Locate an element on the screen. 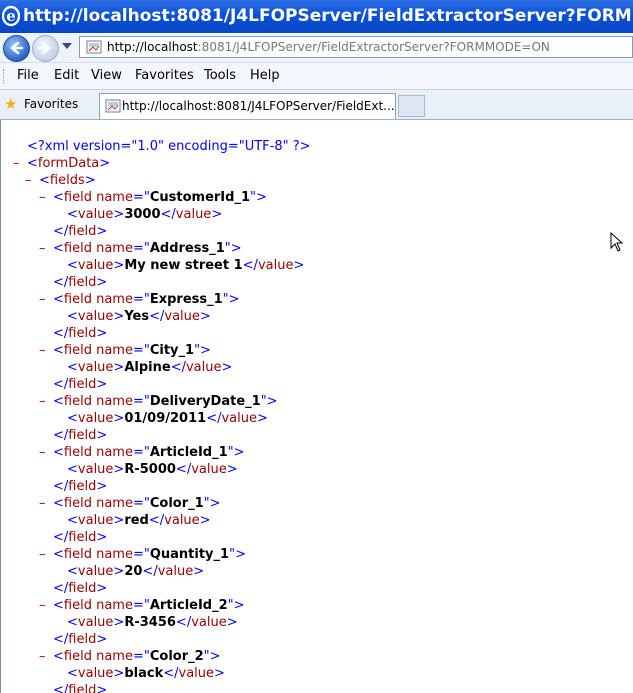 This screenshot has height=693, width=633. menu-edit: Edit is located at coordinates (66, 76).